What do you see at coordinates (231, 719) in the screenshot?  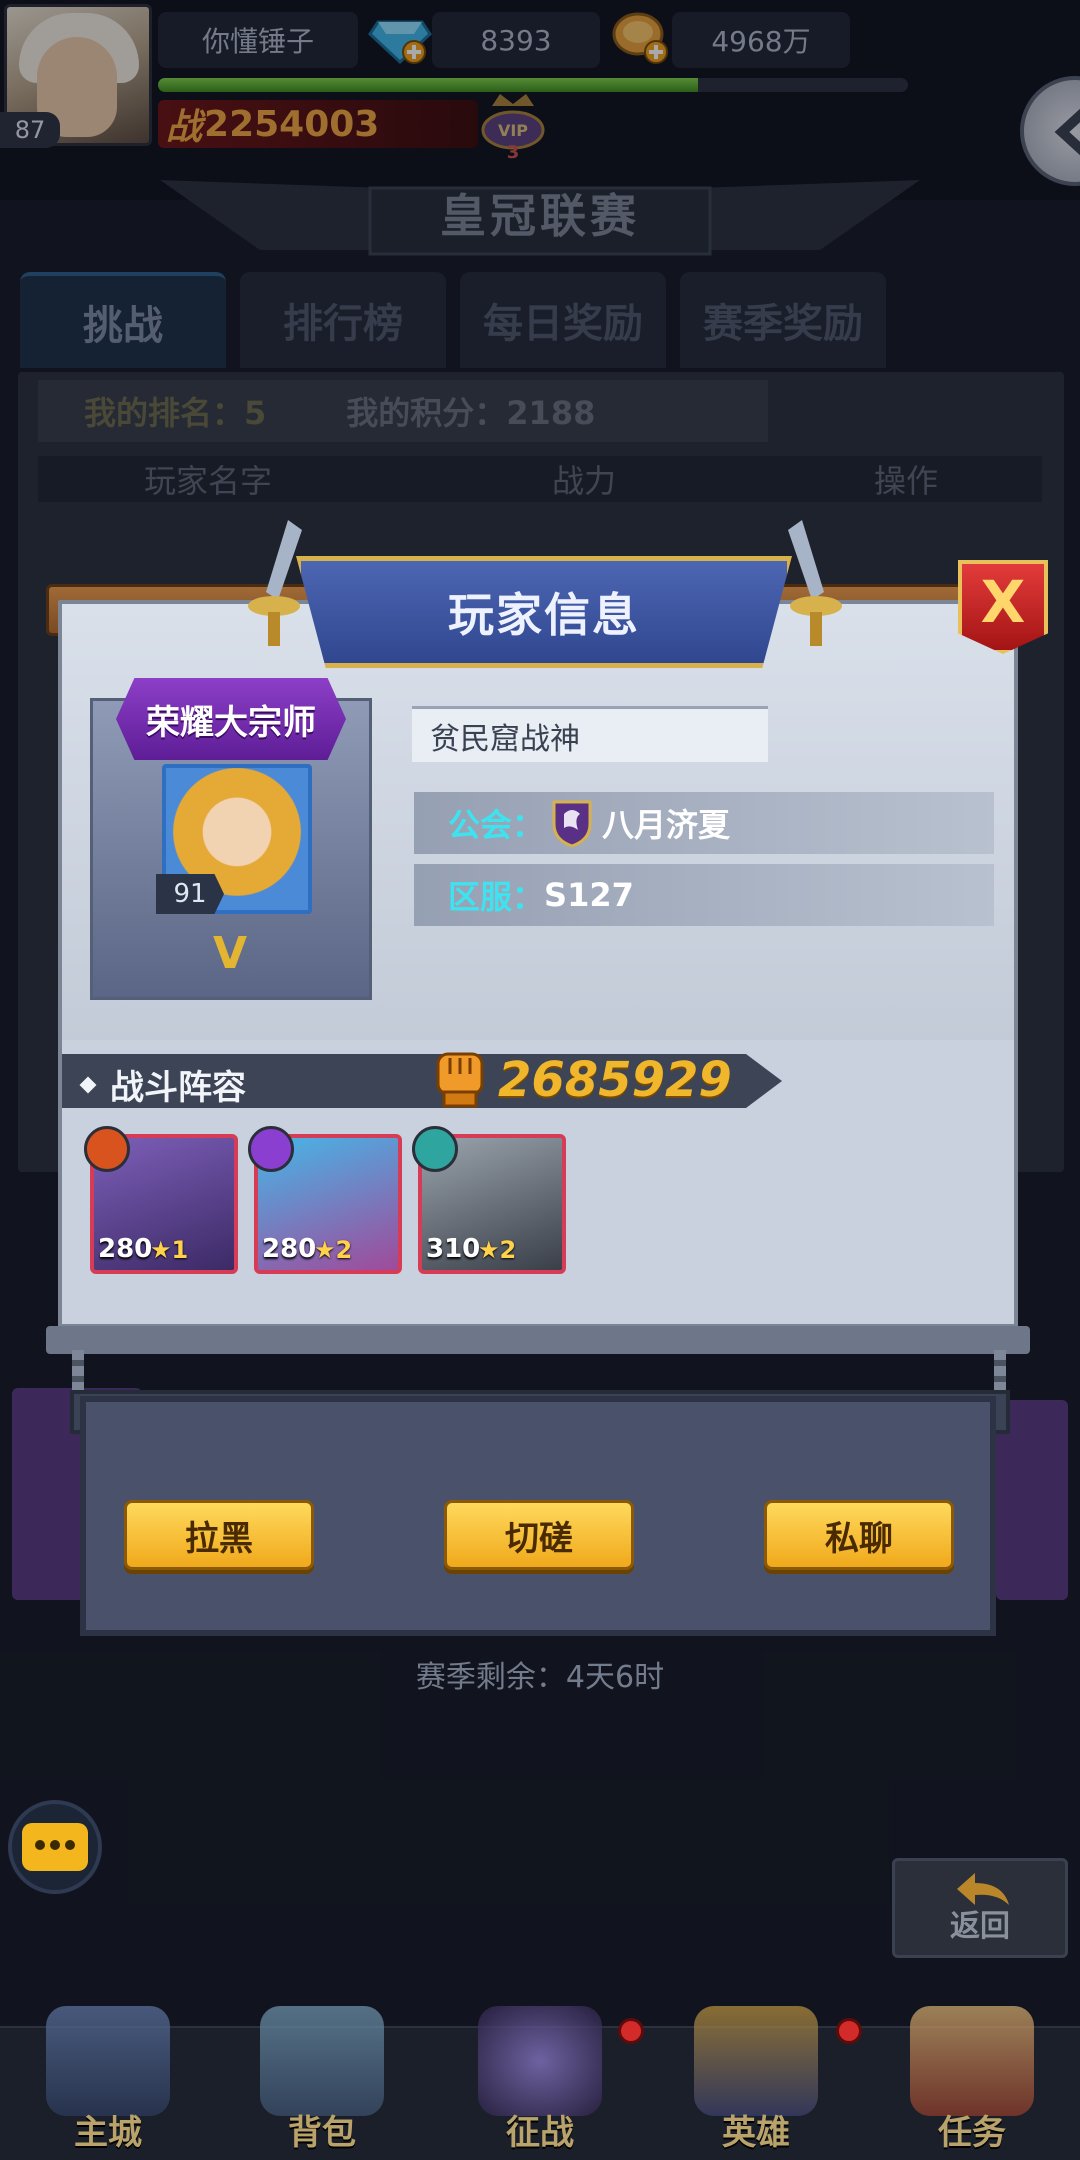 I see `rank-title-banner: 荣耀大宗师` at bounding box center [231, 719].